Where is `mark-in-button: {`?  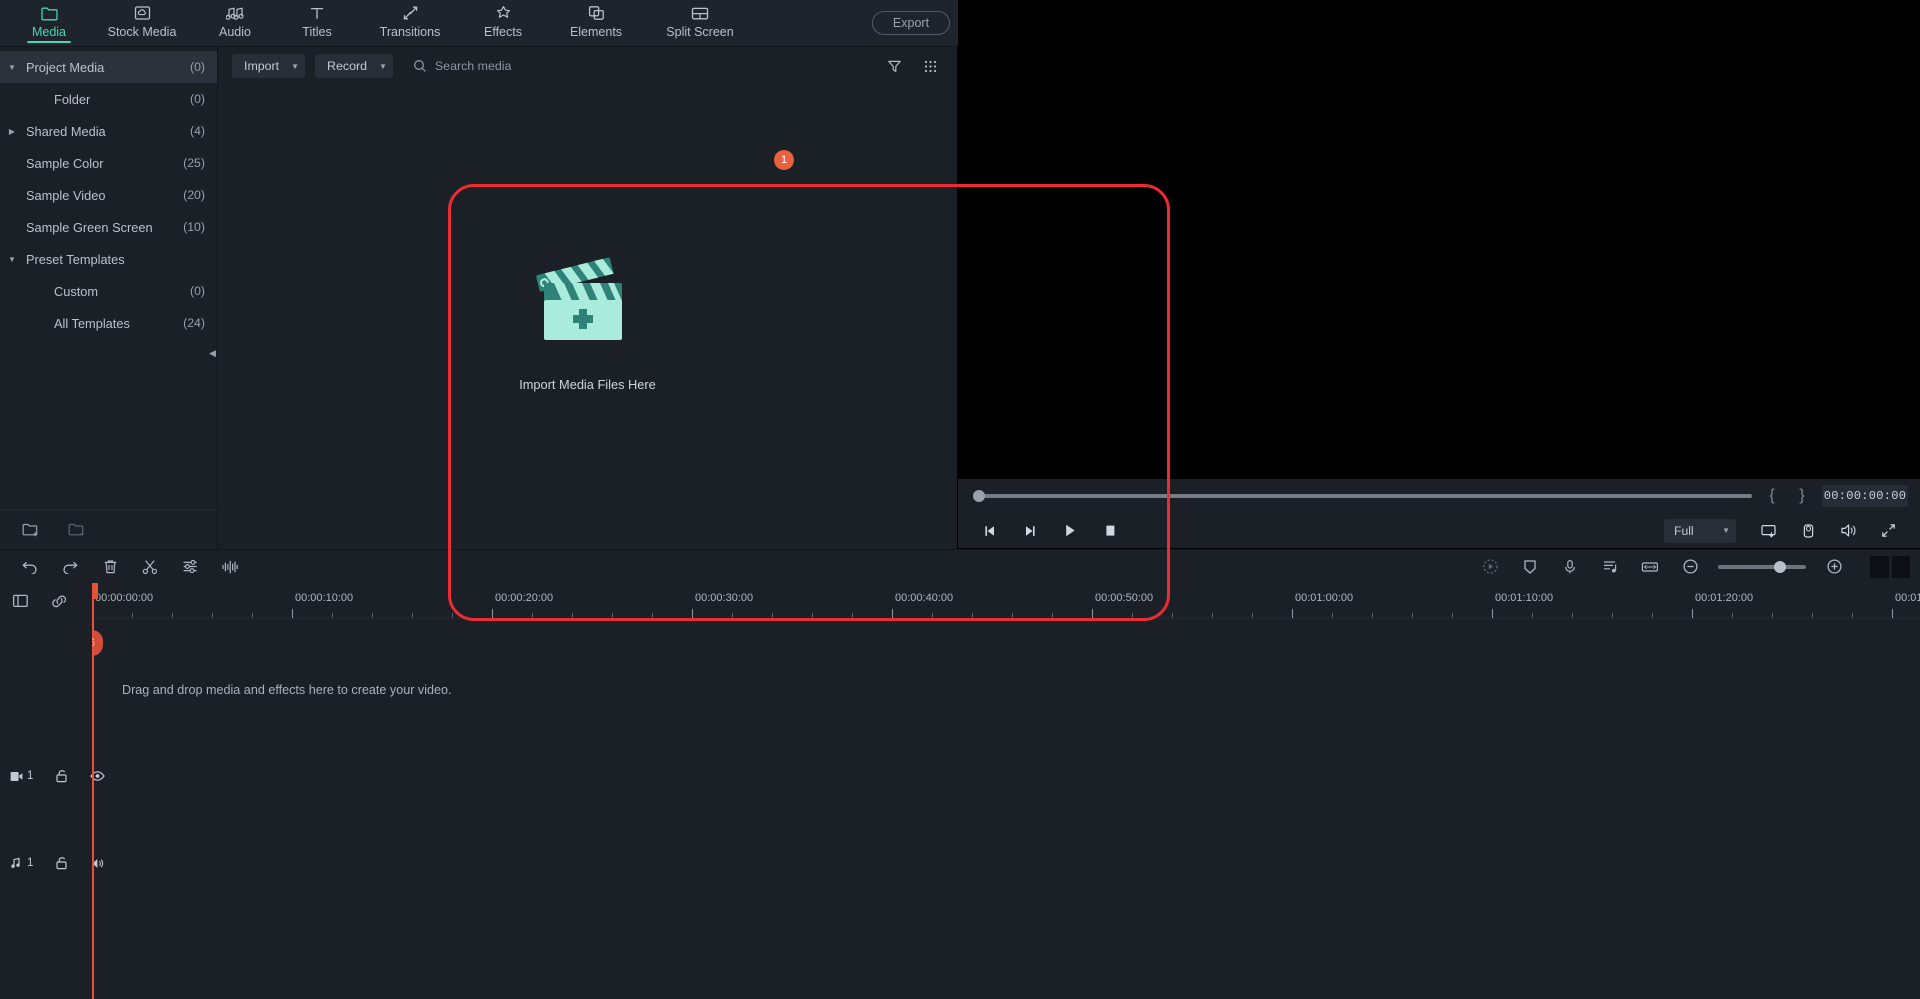
mark-in-button: { is located at coordinates (1772, 496).